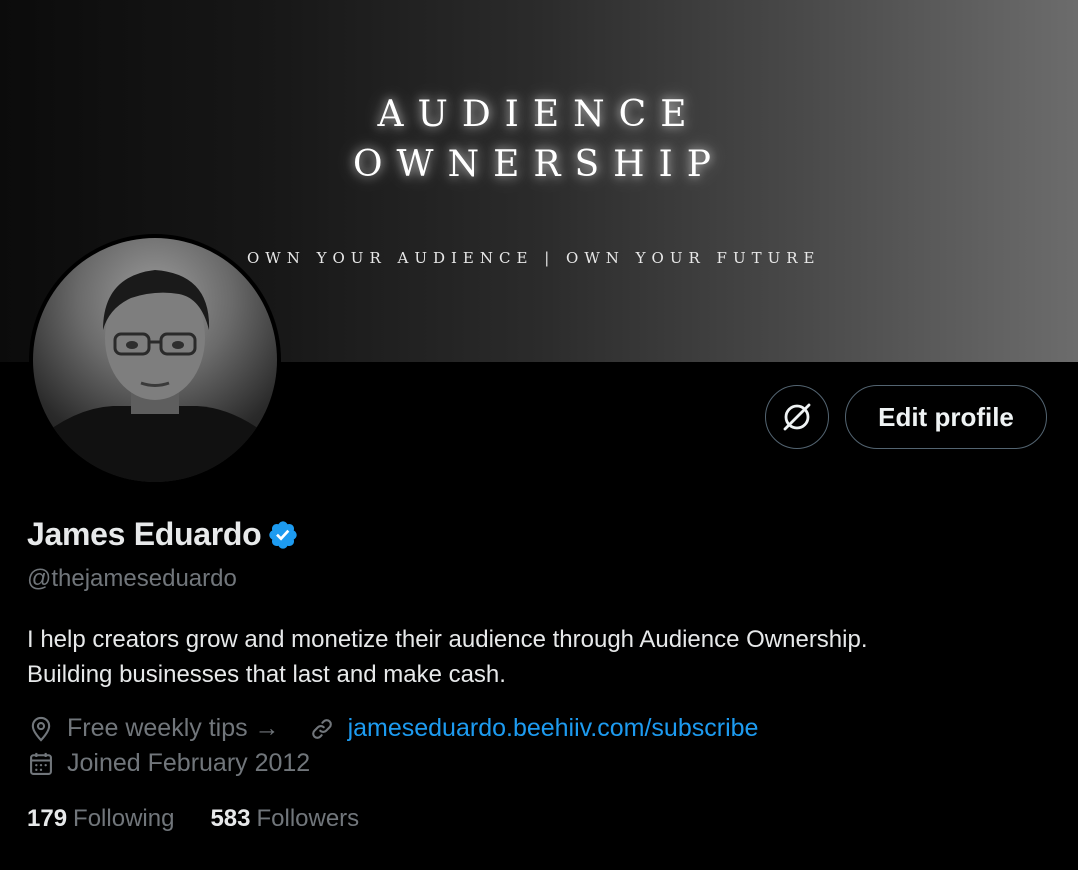 The image size is (1078, 870). What do you see at coordinates (132, 578) in the screenshot?
I see `user-handle: @thejameseduardo` at bounding box center [132, 578].